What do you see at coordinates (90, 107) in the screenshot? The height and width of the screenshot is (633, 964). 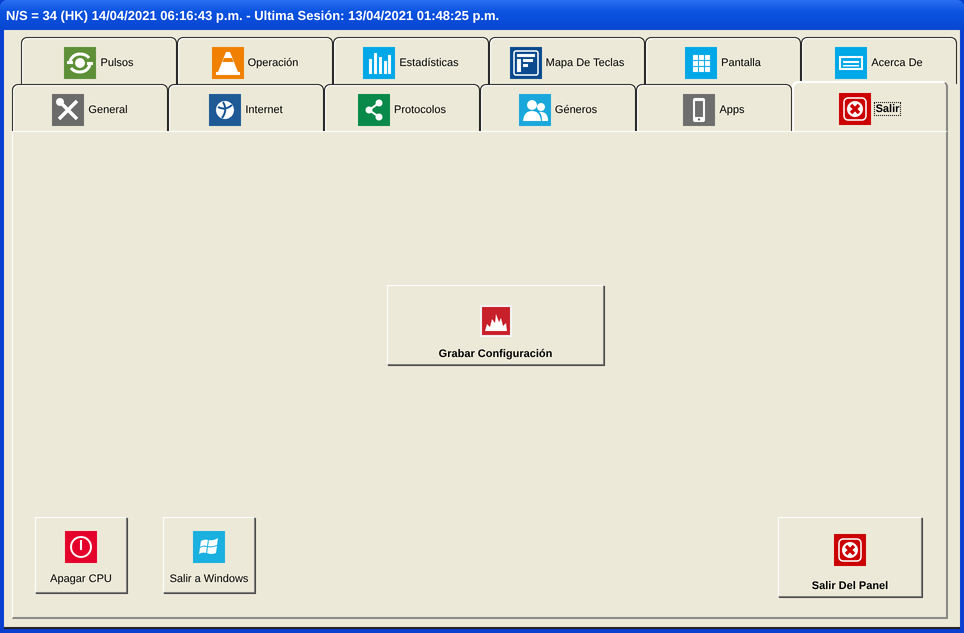 I see `tab: General` at bounding box center [90, 107].